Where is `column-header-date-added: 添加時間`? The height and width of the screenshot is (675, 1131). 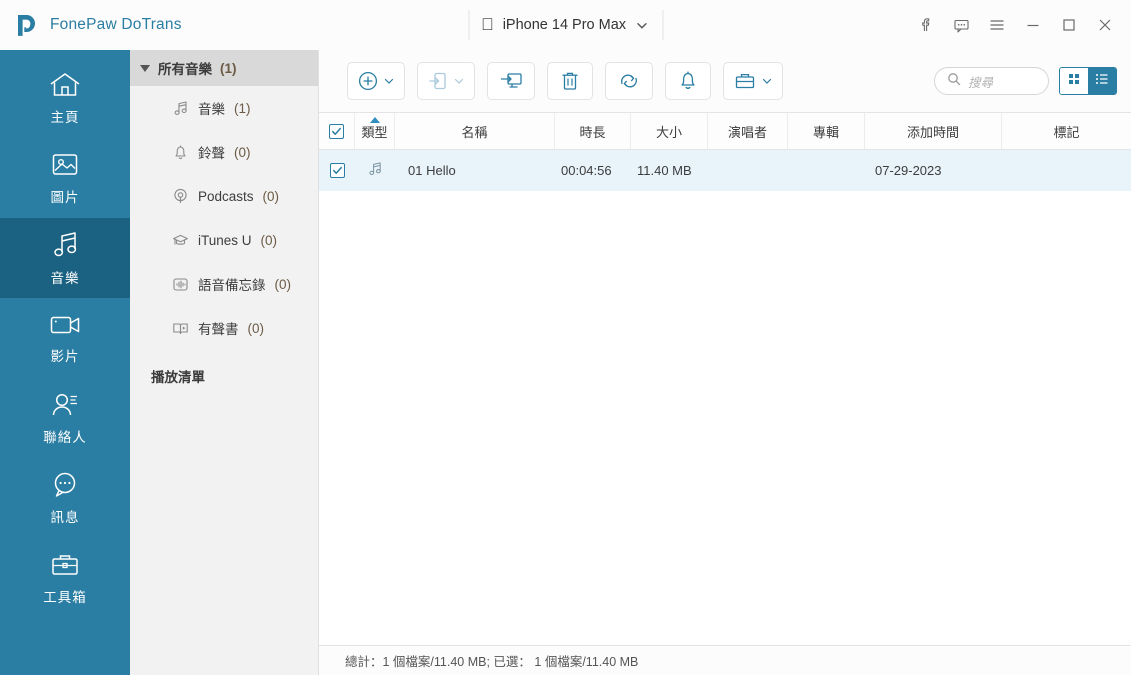
column-header-date-added: 添加時間 is located at coordinates (933, 131).